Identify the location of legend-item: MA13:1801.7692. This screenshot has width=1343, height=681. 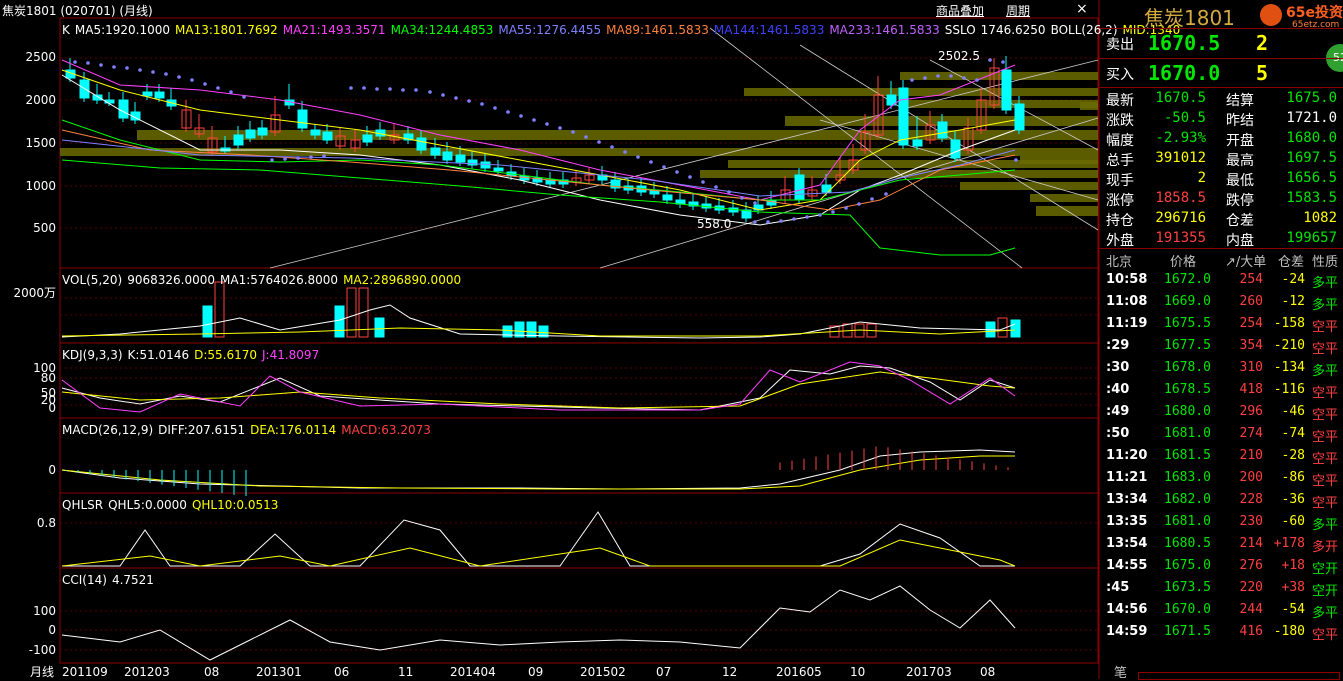
(226, 30).